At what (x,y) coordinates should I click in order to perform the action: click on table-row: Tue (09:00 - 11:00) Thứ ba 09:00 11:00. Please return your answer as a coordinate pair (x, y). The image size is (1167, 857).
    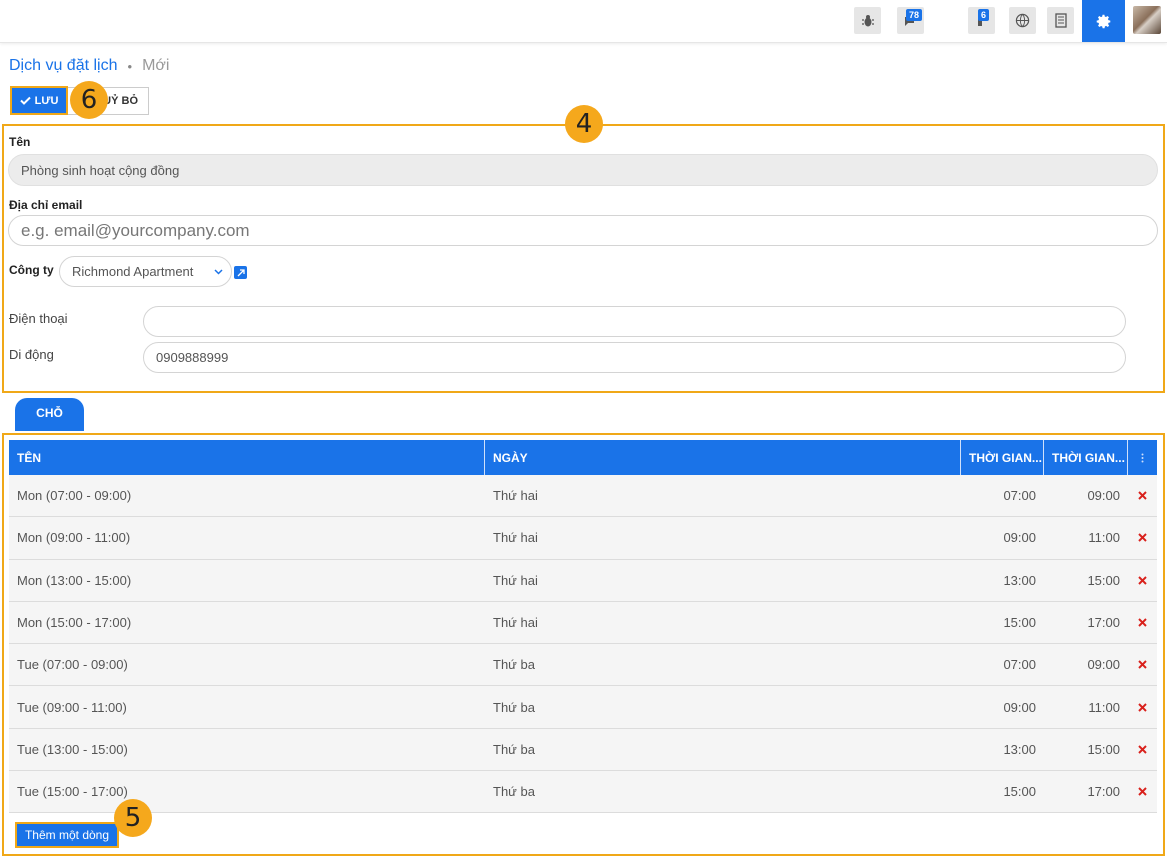
    Looking at the image, I should click on (583, 707).